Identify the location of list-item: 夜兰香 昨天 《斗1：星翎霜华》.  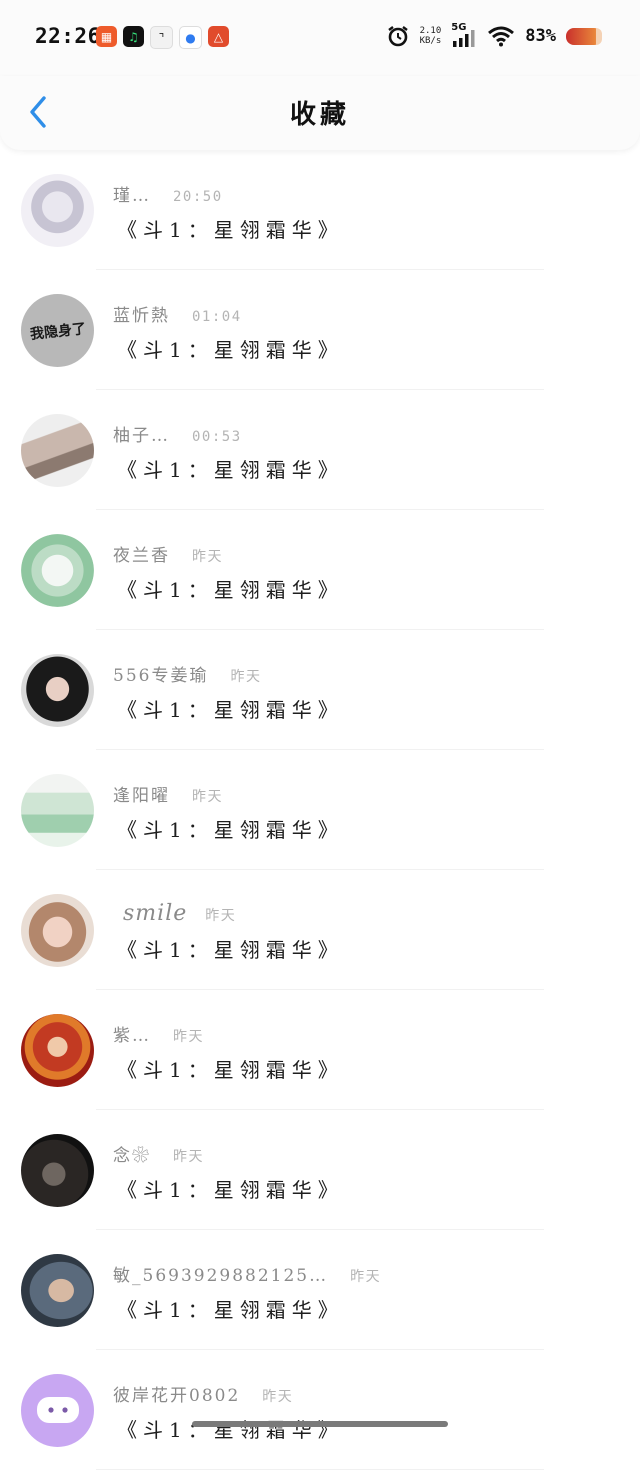
(320, 570).